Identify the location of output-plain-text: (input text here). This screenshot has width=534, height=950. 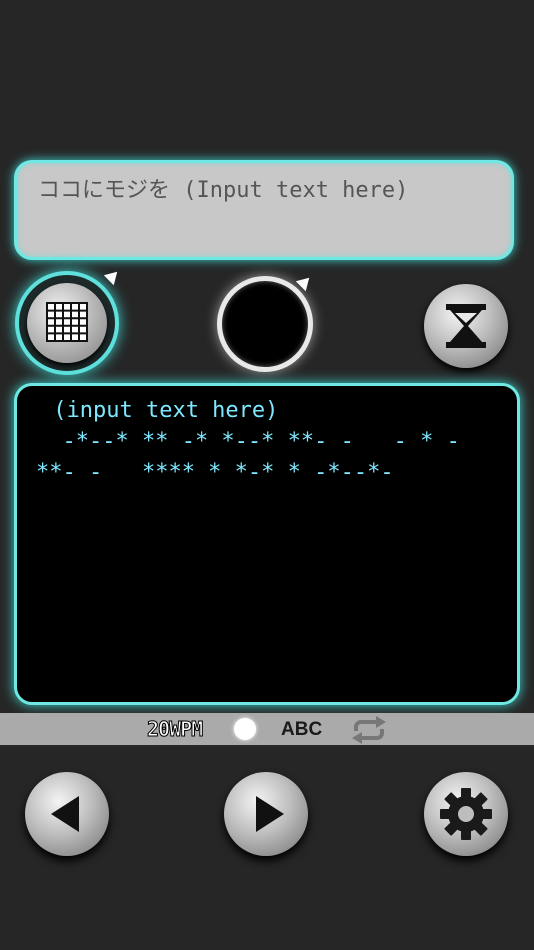
(159, 410).